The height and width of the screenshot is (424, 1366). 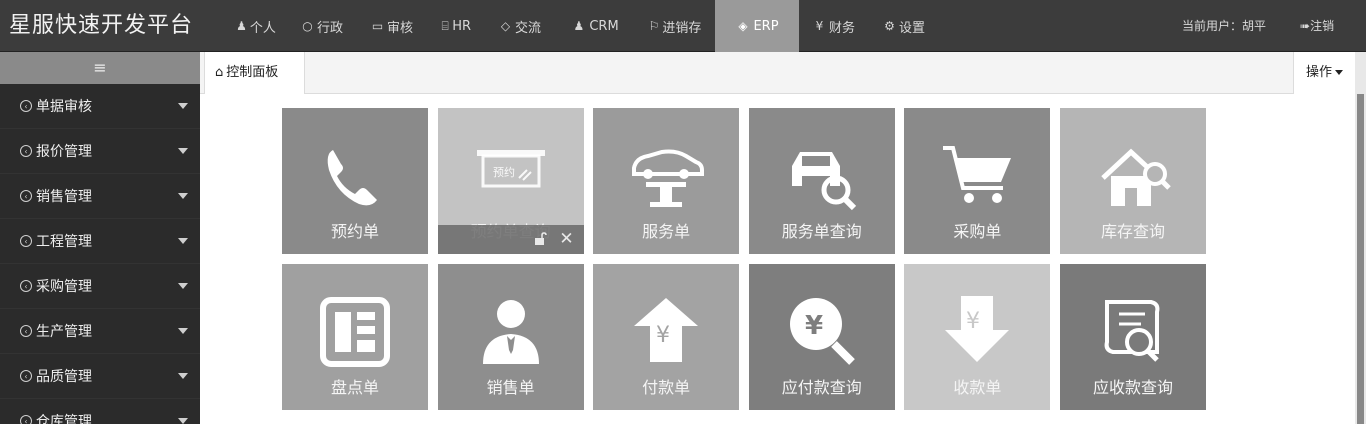 What do you see at coordinates (355, 181) in the screenshot?
I see `tile-phone: 预约单` at bounding box center [355, 181].